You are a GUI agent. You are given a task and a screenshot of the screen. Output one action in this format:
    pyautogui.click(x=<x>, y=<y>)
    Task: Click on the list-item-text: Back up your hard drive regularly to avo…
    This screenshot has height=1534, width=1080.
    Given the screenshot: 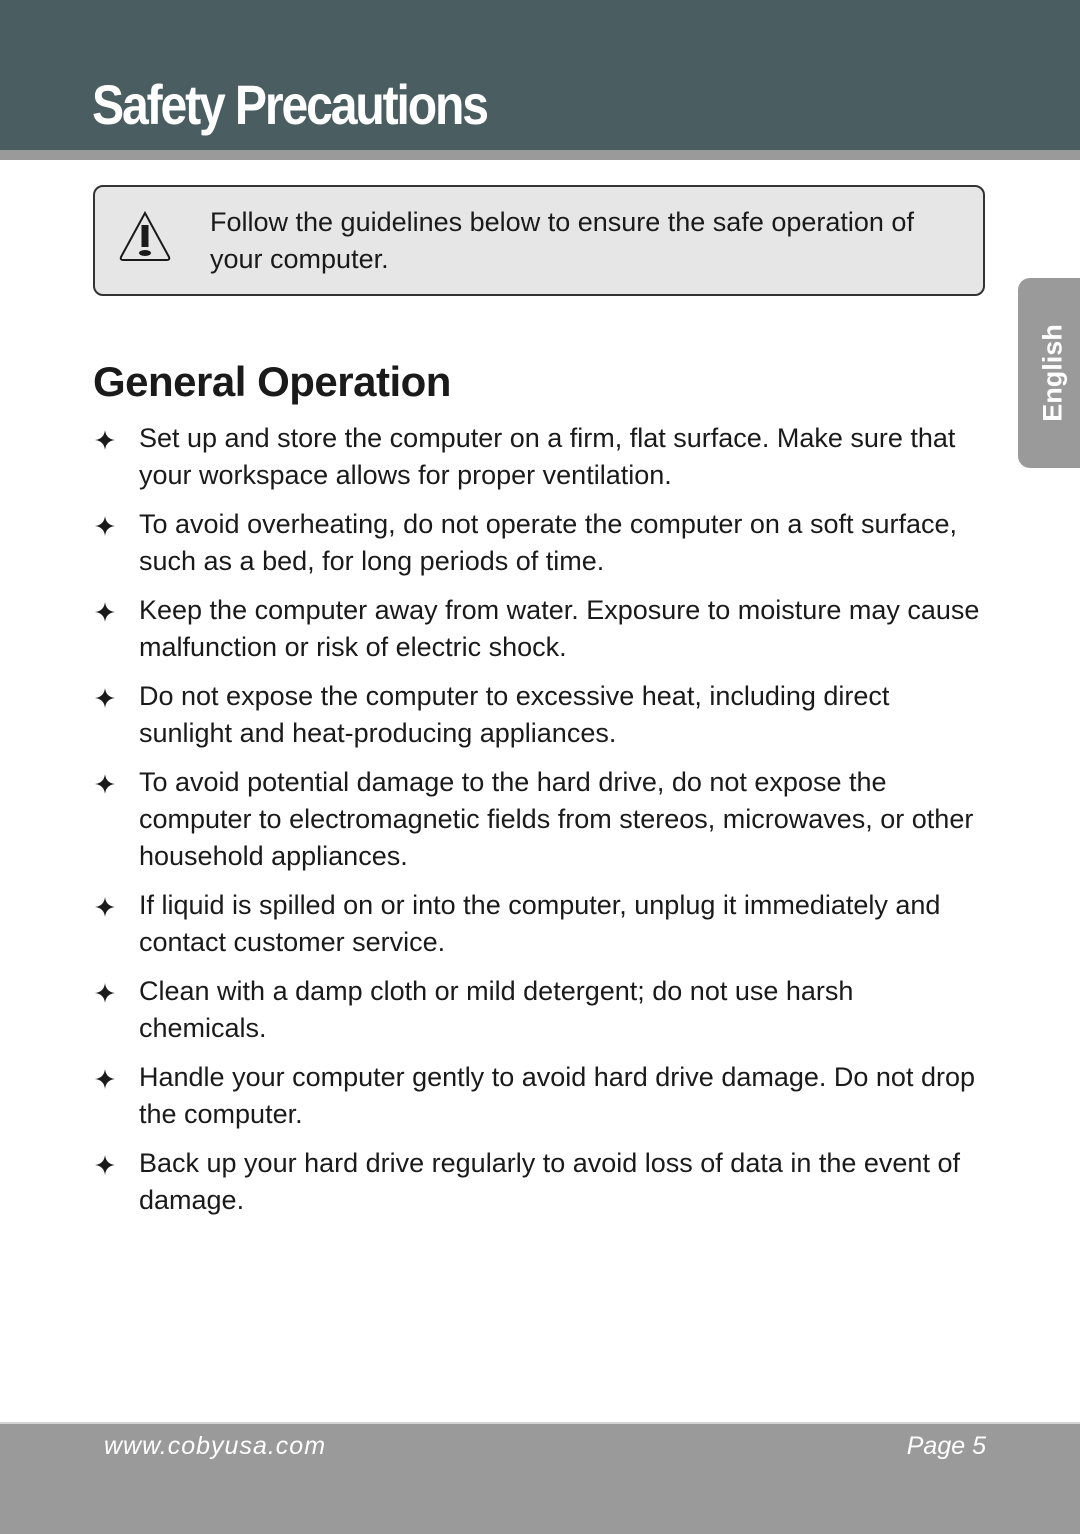 What is the action you would take?
    pyautogui.click(x=549, y=1181)
    